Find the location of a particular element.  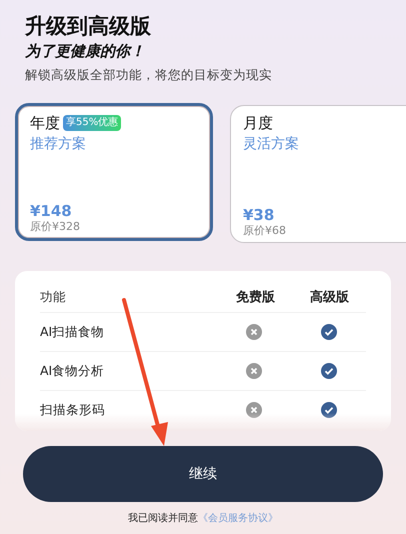

plan-name: 月度 is located at coordinates (258, 123).